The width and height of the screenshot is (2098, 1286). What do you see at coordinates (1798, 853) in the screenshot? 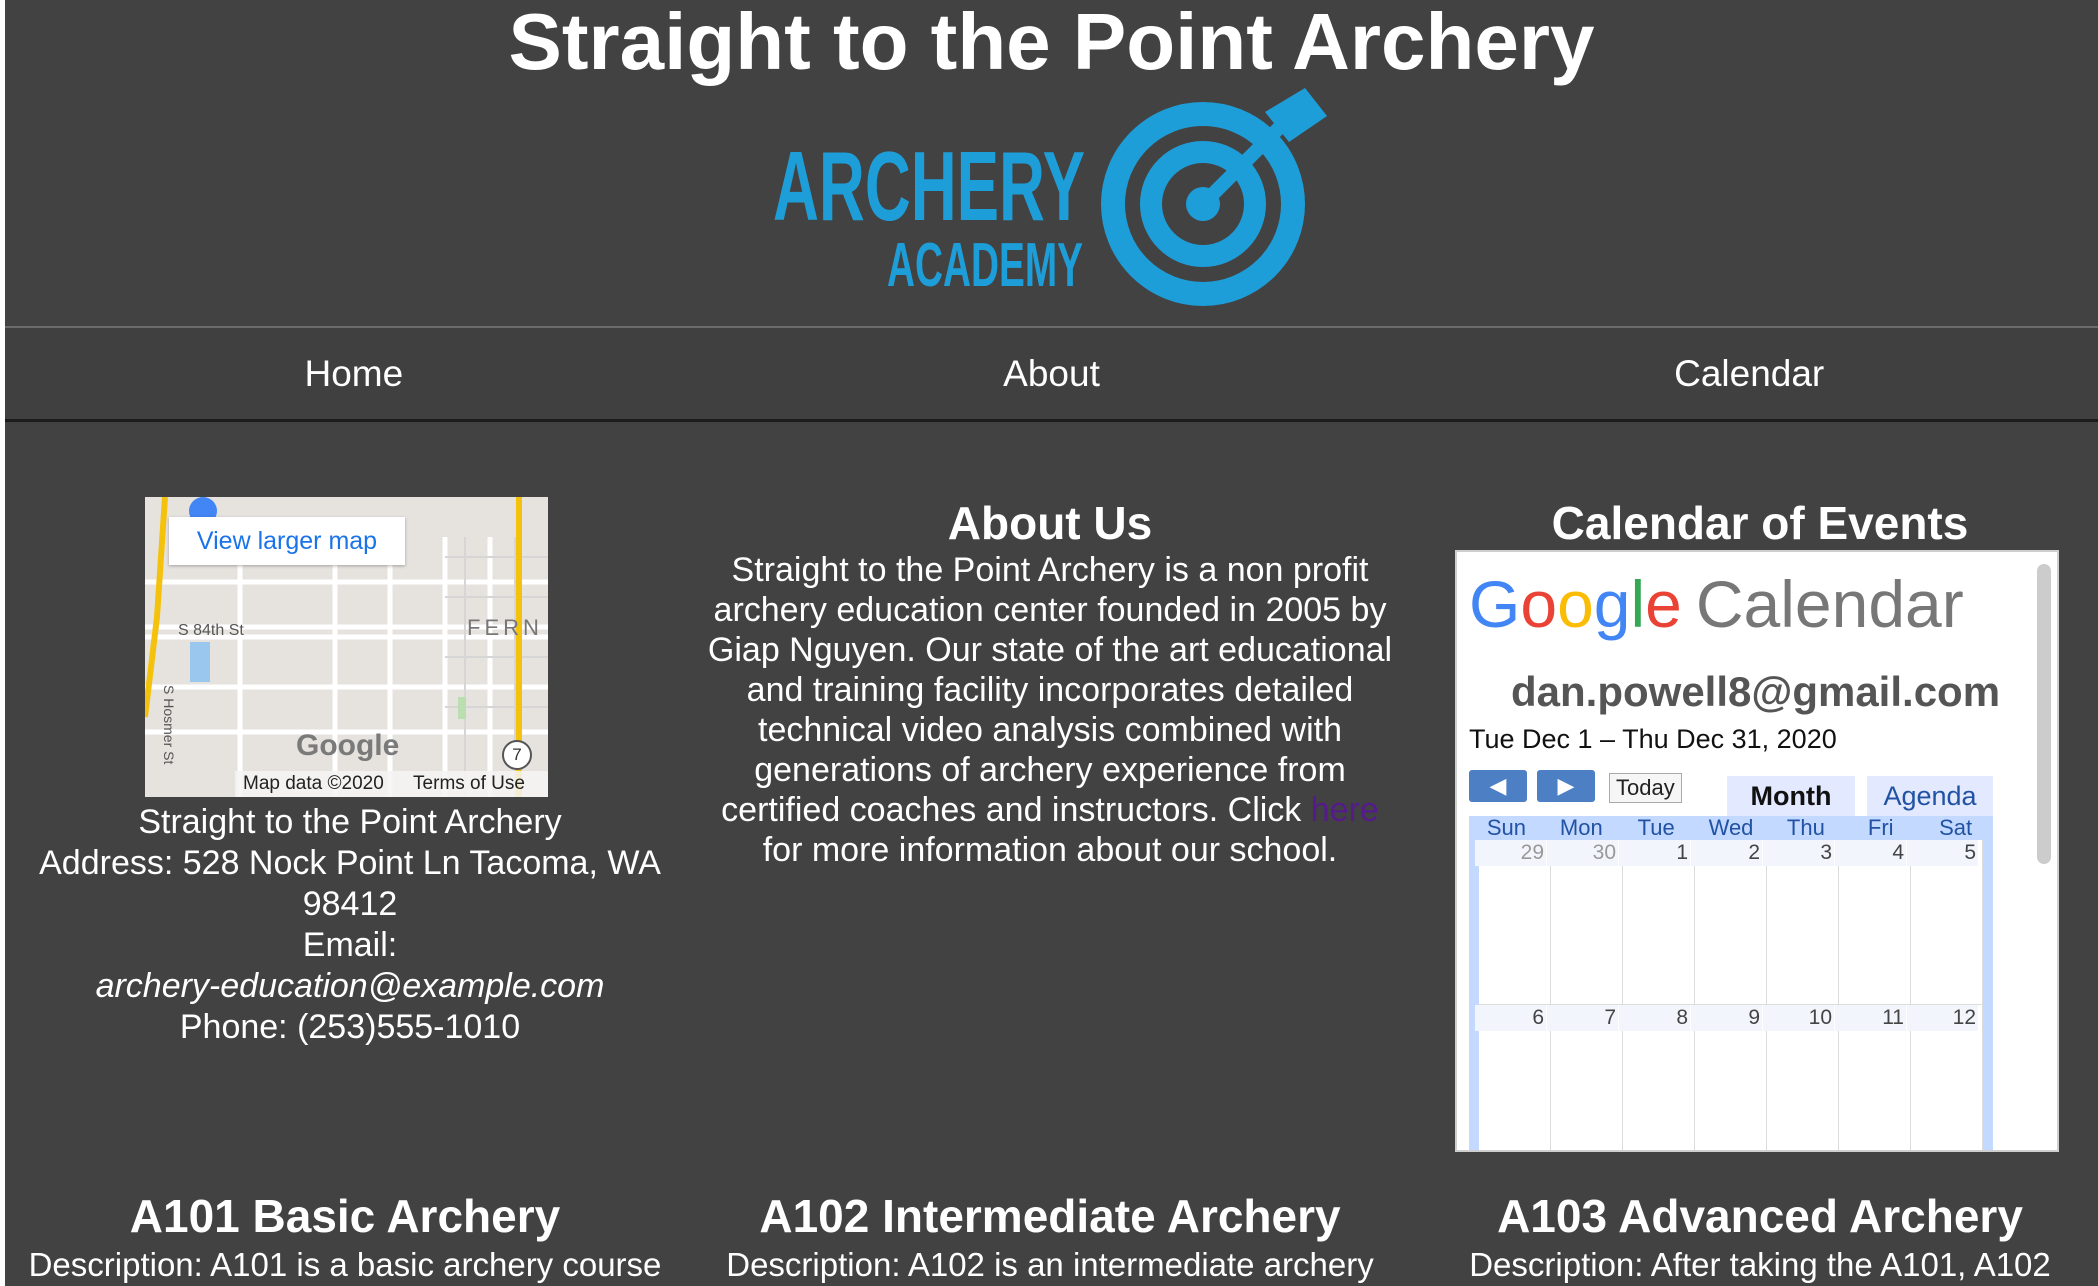
I see `day-number: 3` at bounding box center [1798, 853].